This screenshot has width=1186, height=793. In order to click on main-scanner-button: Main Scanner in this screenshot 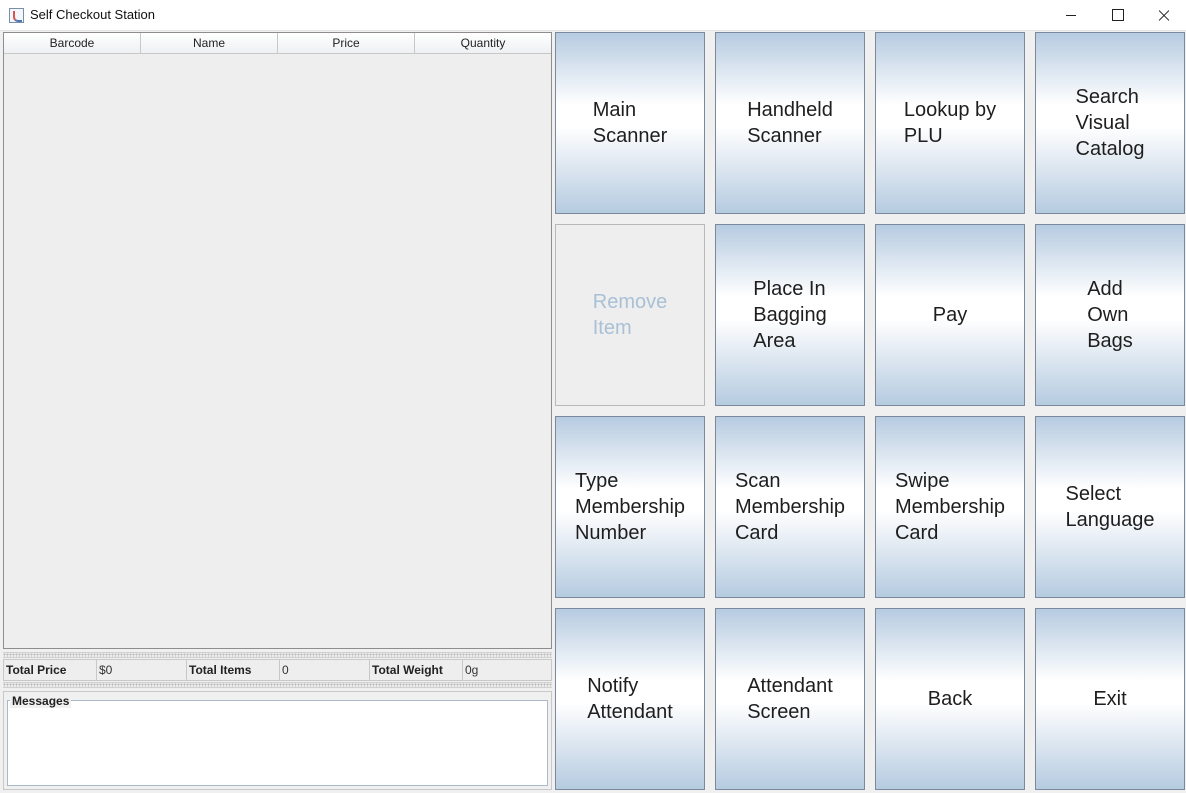, I will do `click(630, 123)`.